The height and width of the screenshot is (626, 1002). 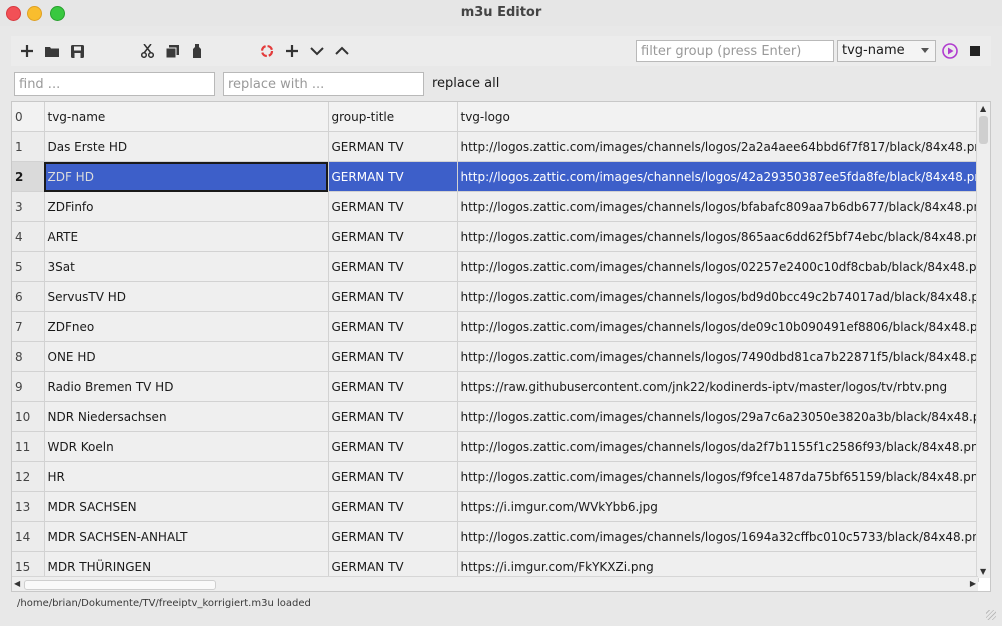 What do you see at coordinates (186, 536) in the screenshot?
I see `cell-tvg-name: MDR SACHSEN-ANHALT` at bounding box center [186, 536].